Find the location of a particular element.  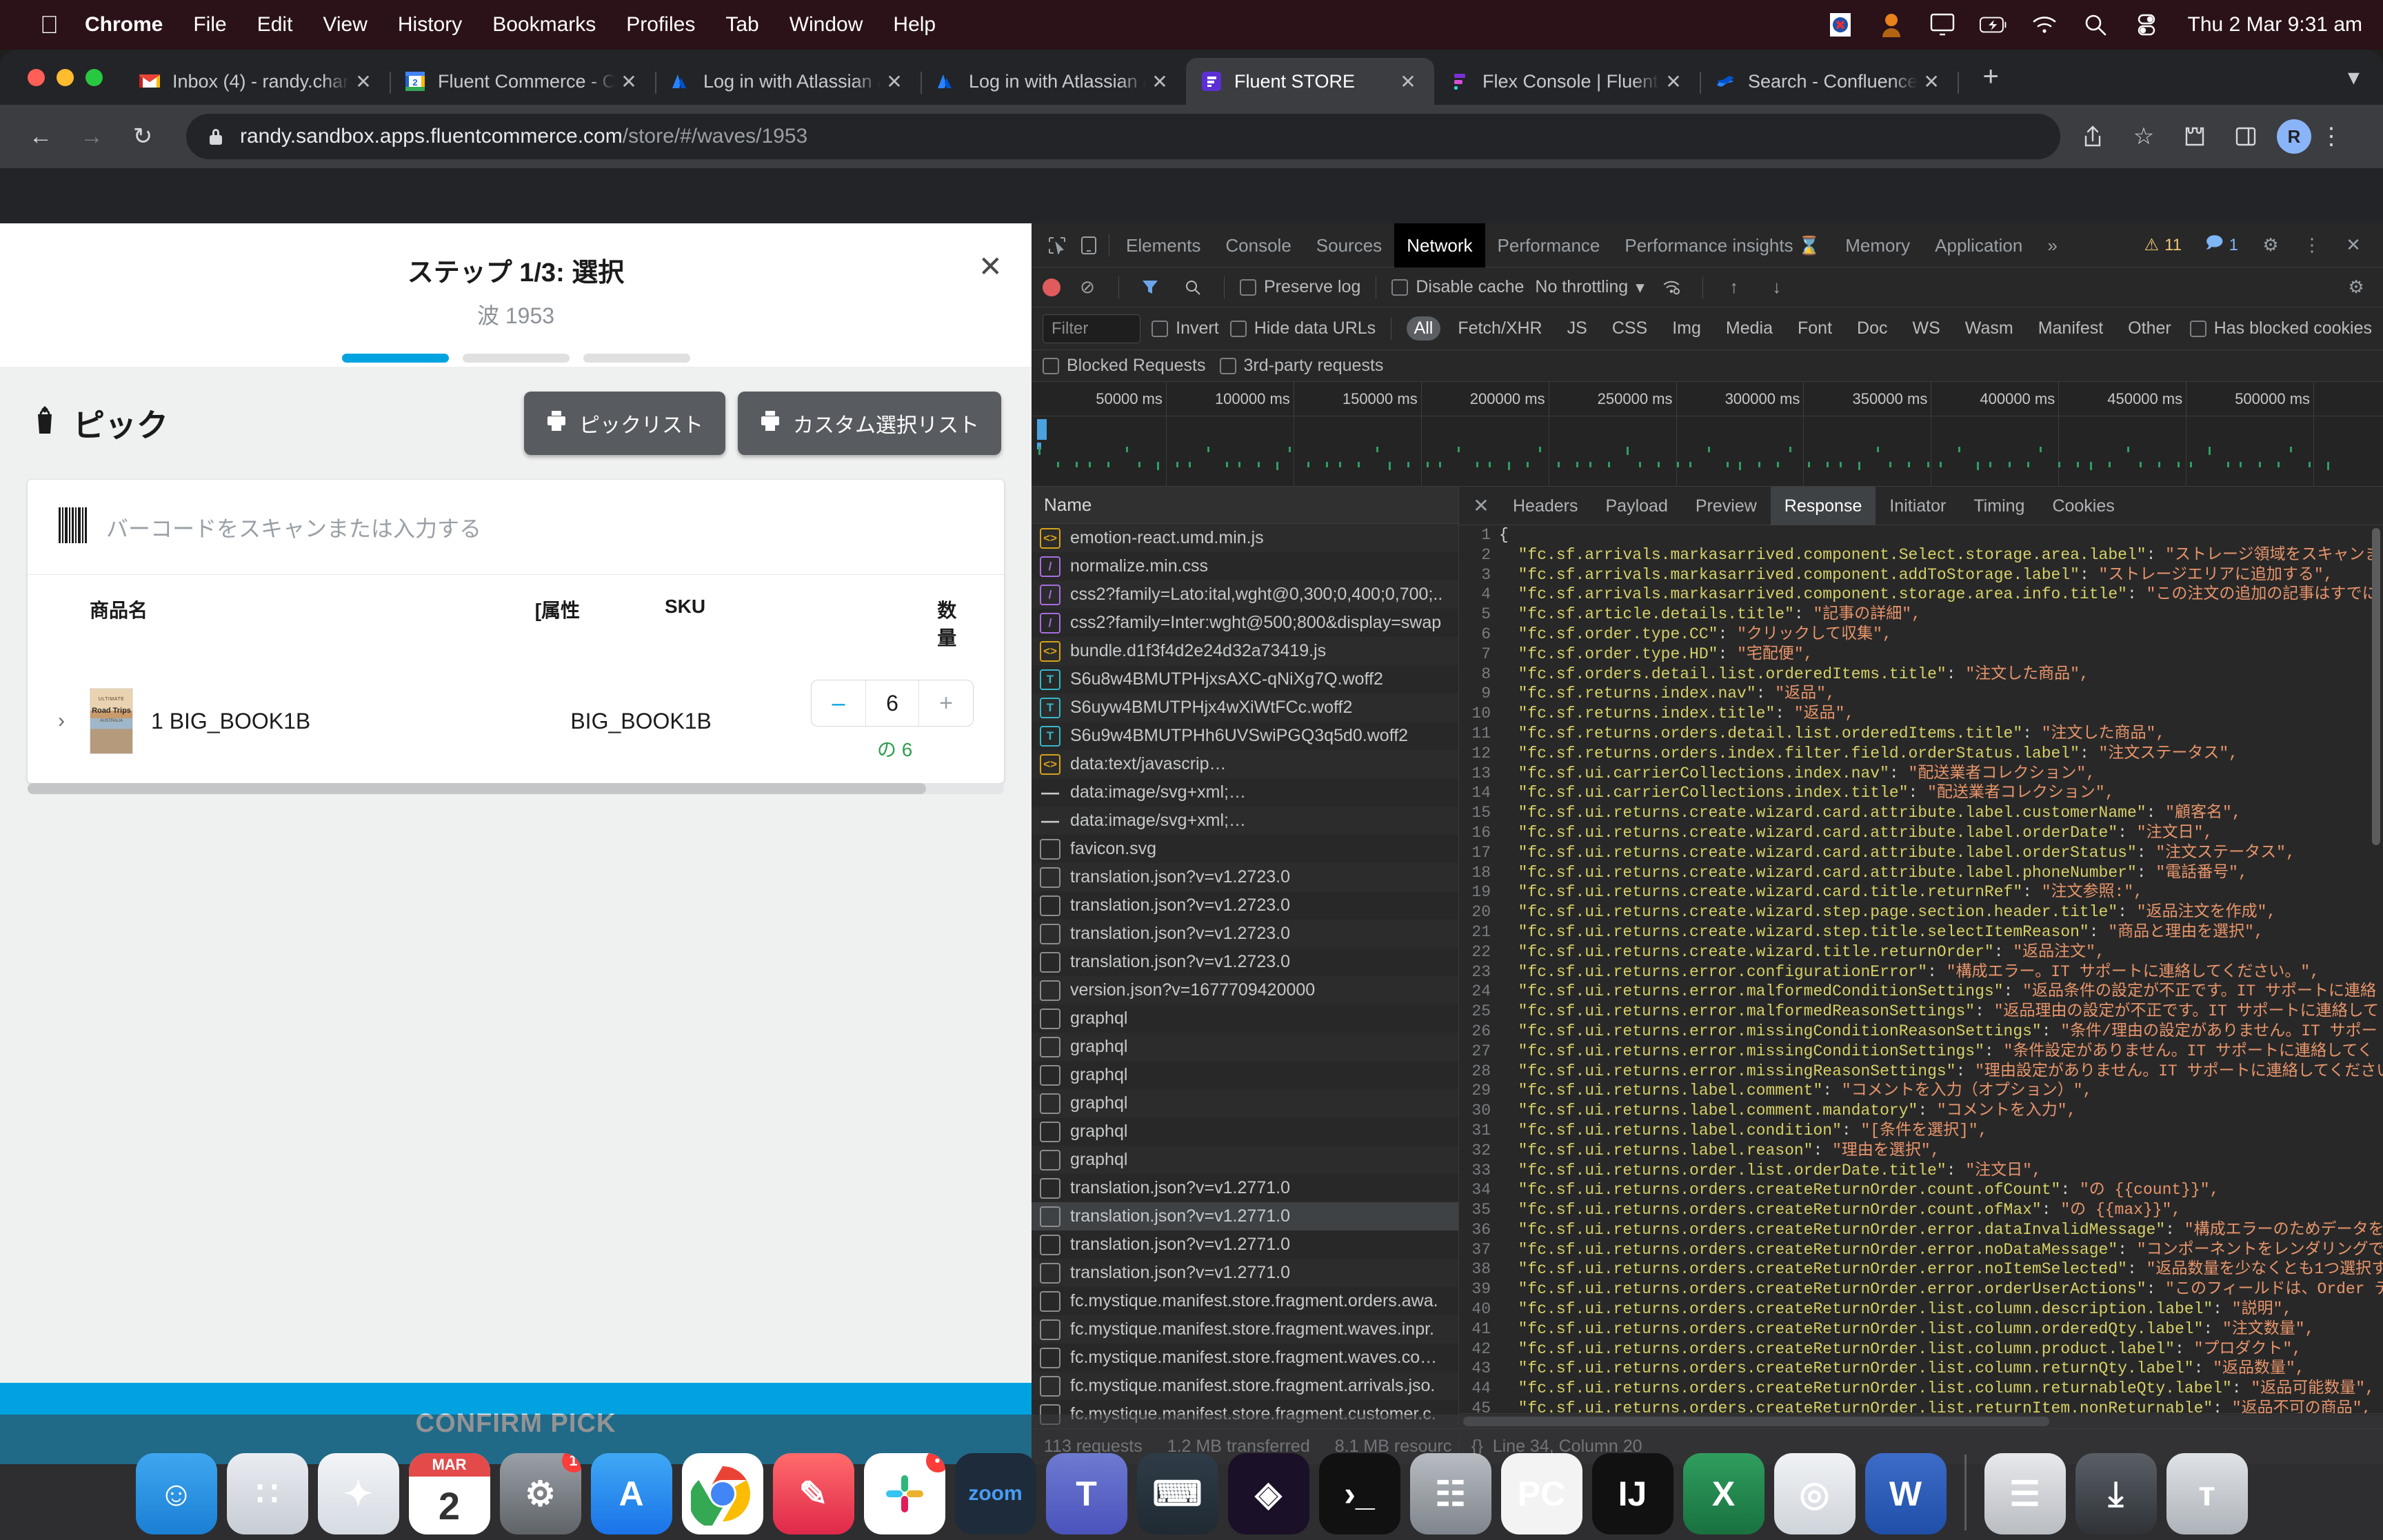

code-vertical-scrollbar is located at coordinates (2376, 687).